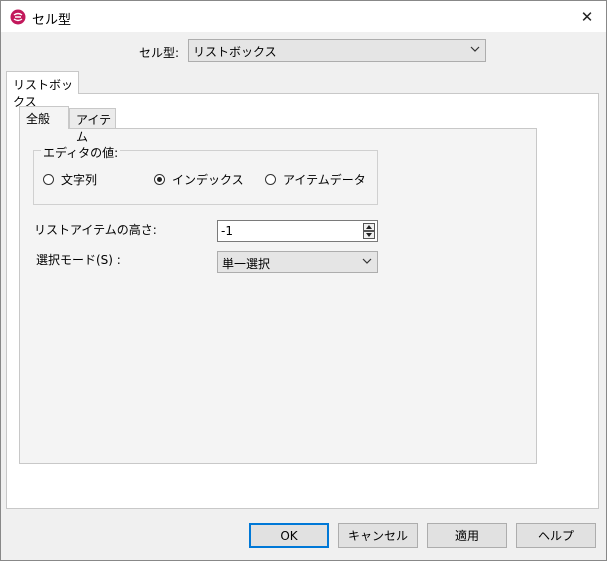 The height and width of the screenshot is (561, 607). I want to click on celltype-dropdown: リストボックス, so click(337, 50).